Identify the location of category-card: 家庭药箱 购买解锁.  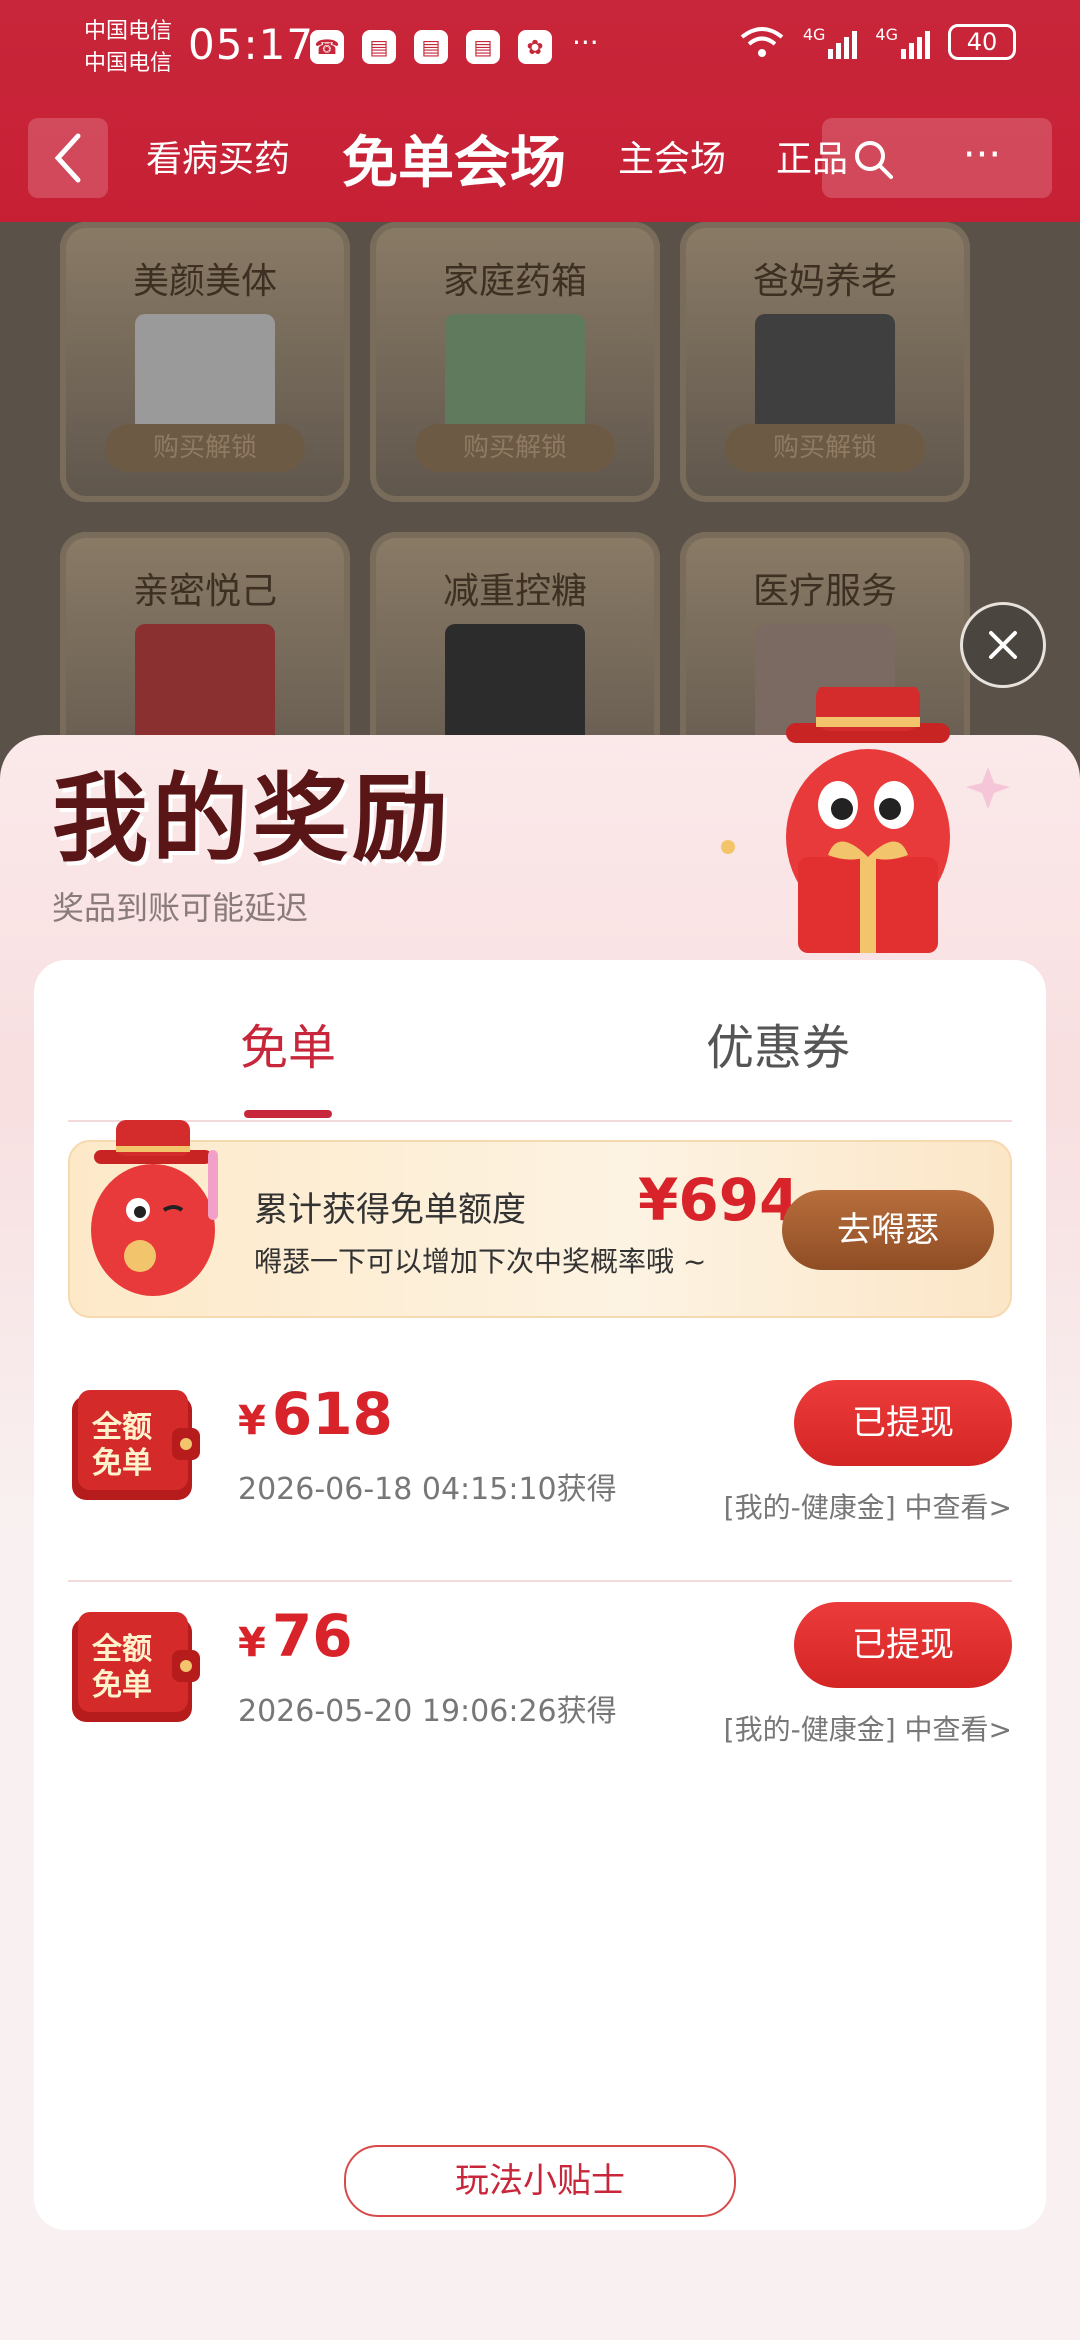
(515, 362).